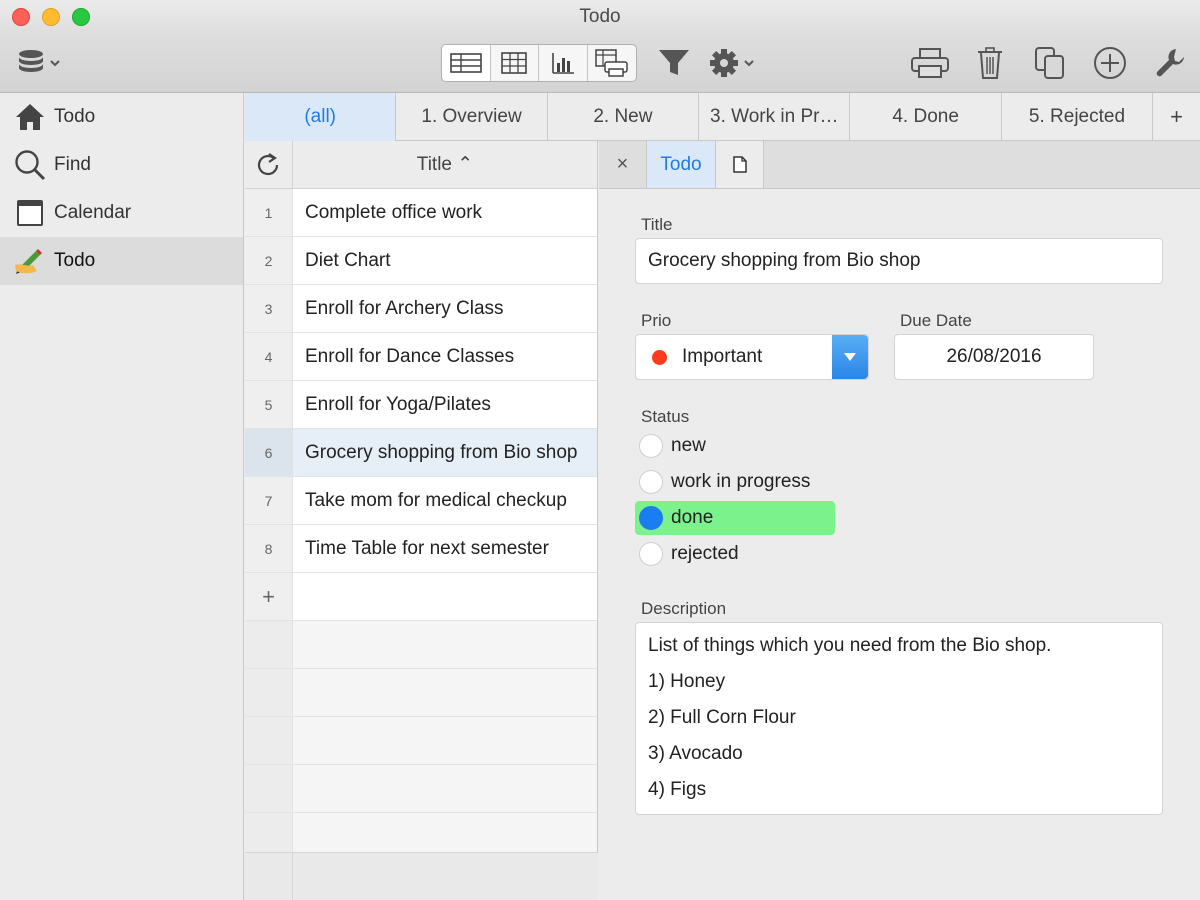 Image resolution: width=1200 pixels, height=900 pixels. I want to click on filter-button, so click(674, 63).